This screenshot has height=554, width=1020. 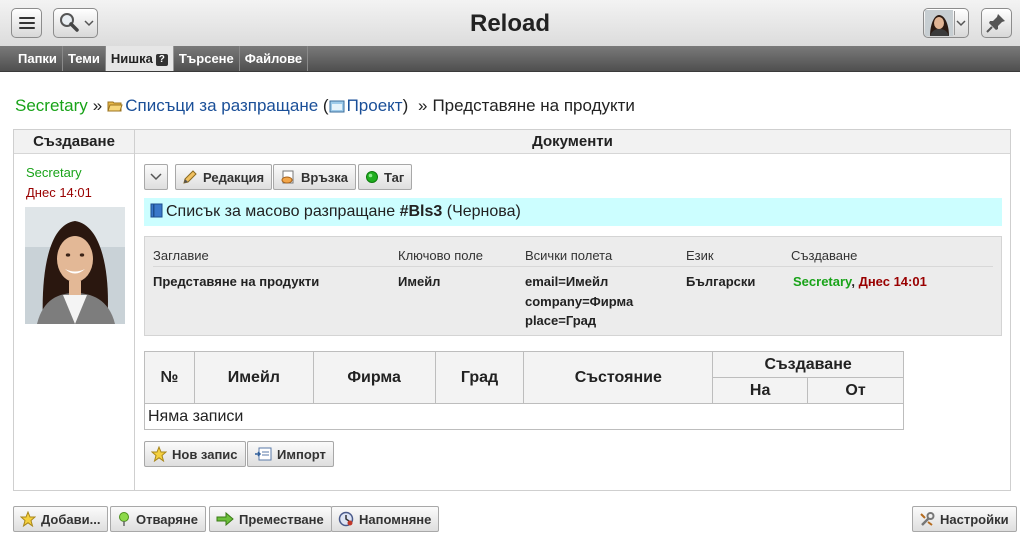 I want to click on col-state: Състояние, so click(x=618, y=377).